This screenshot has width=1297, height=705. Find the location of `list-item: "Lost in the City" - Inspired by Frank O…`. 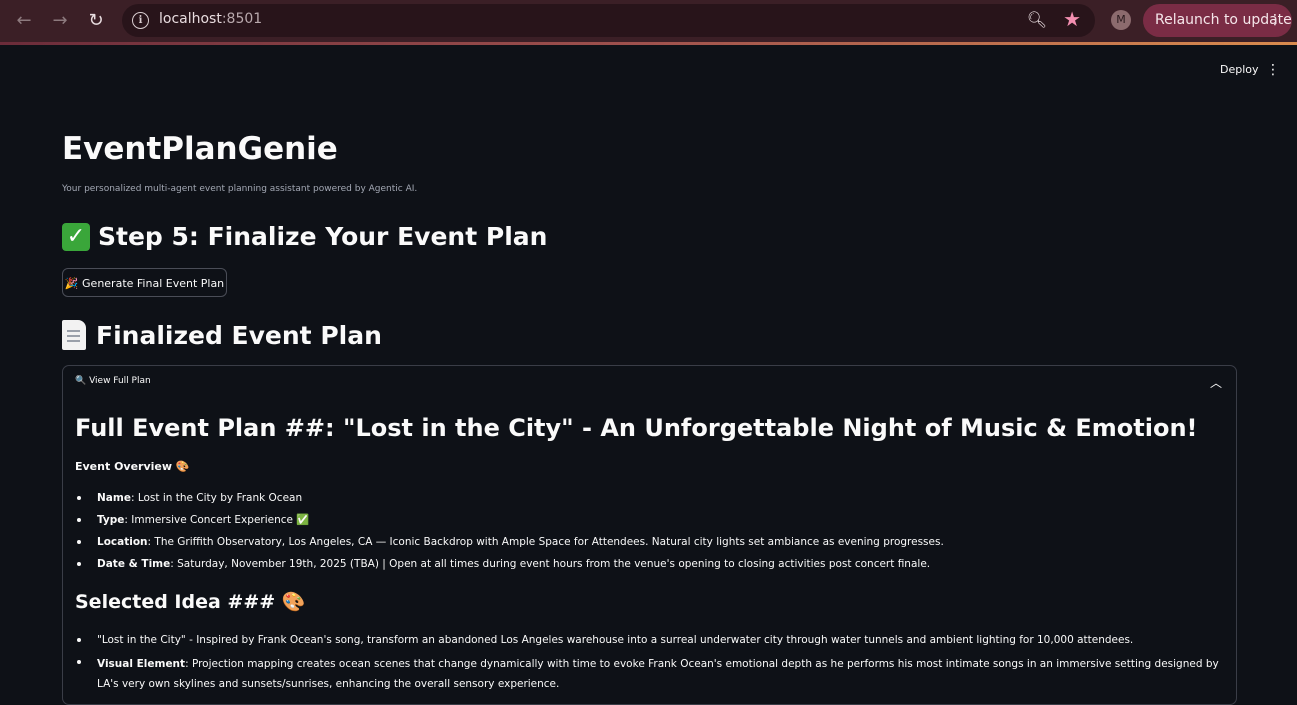

list-item: "Lost in the City" - Inspired by Frank O… is located at coordinates (650, 643).